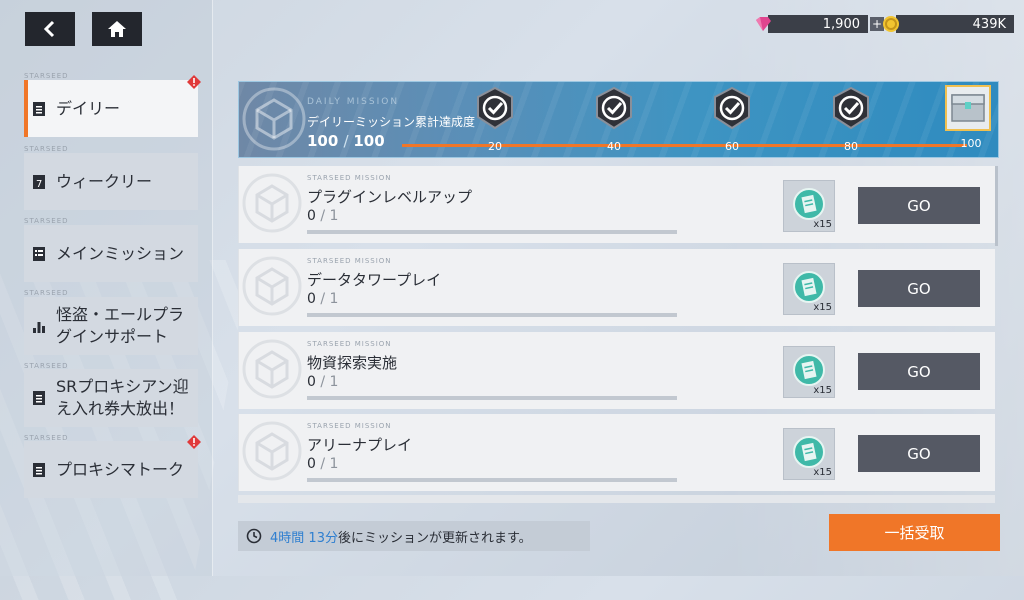 This screenshot has width=1024, height=600. I want to click on final-milestone-value: 100, so click(971, 143).